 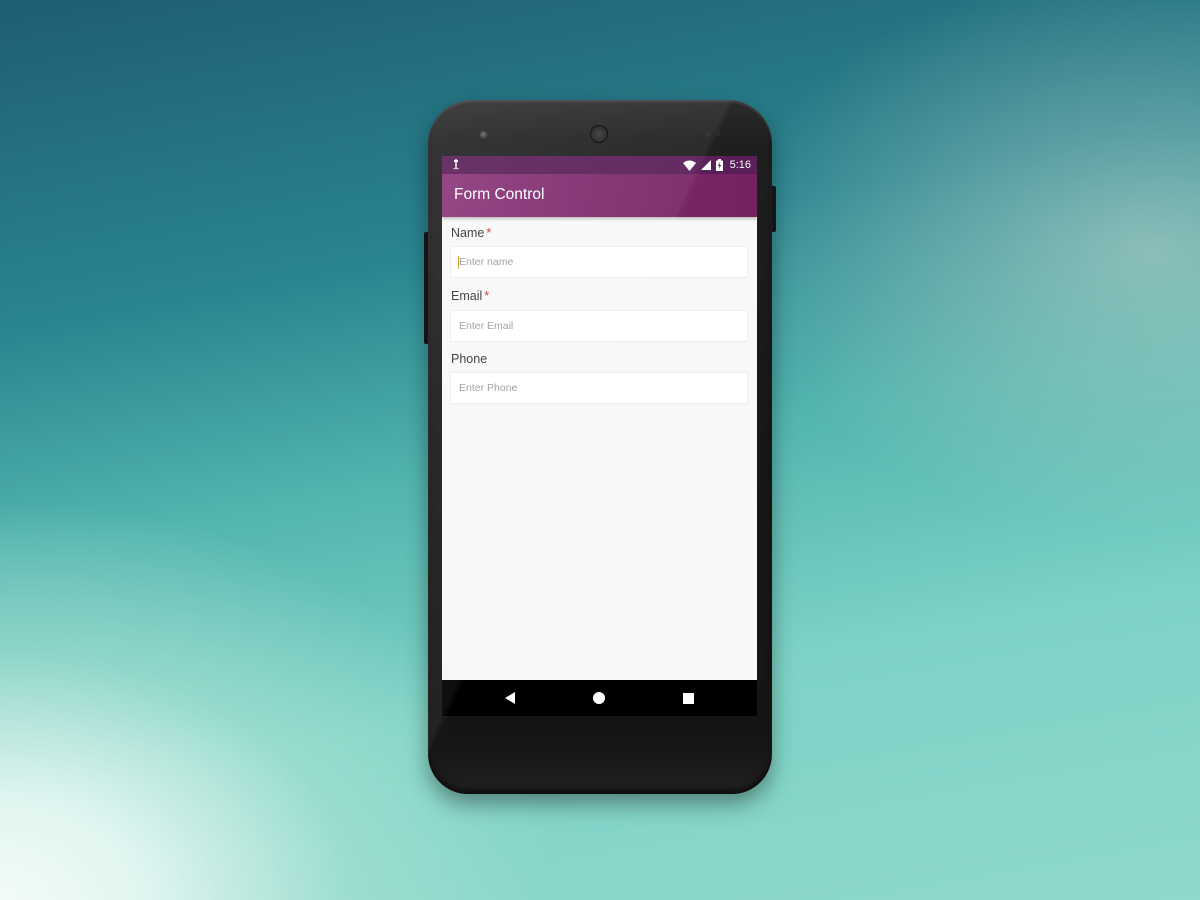 What do you see at coordinates (719, 165) in the screenshot?
I see `battery-charging-icon` at bounding box center [719, 165].